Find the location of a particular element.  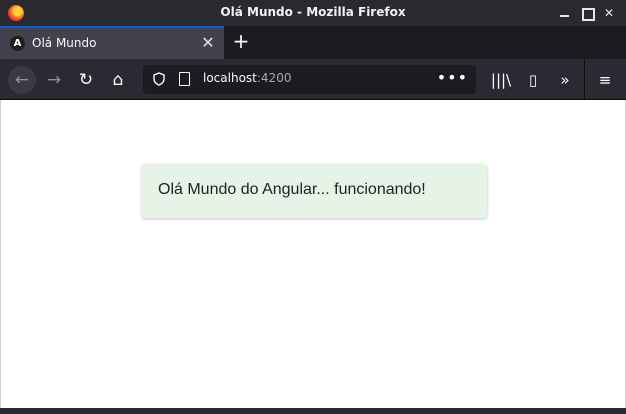

close-tab-icon: ✕ is located at coordinates (208, 43).